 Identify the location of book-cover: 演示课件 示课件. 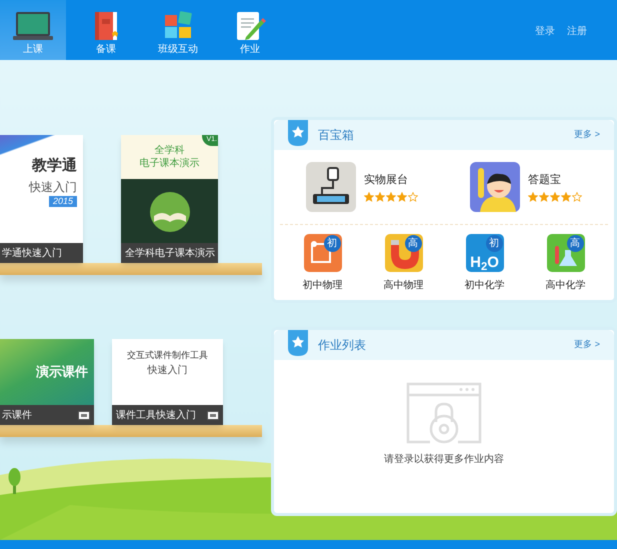
(47, 382).